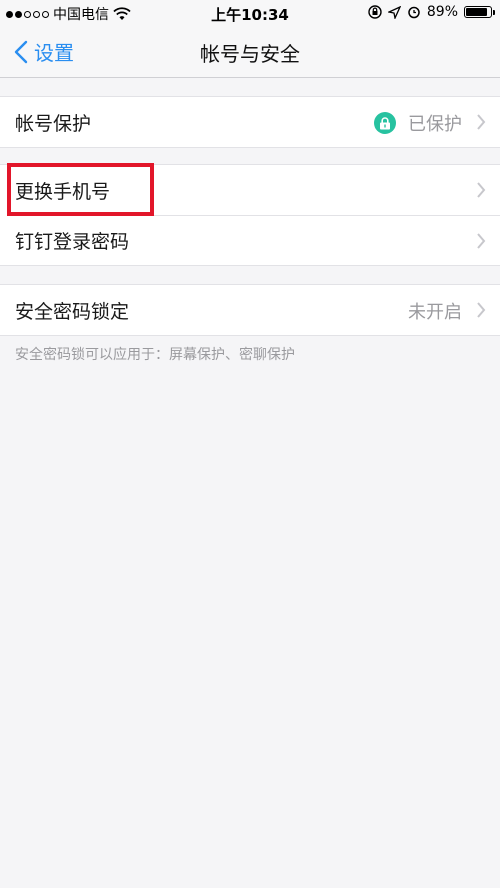 This screenshot has height=888, width=500. Describe the element at coordinates (385, 123) in the screenshot. I see `lock-icon` at that location.